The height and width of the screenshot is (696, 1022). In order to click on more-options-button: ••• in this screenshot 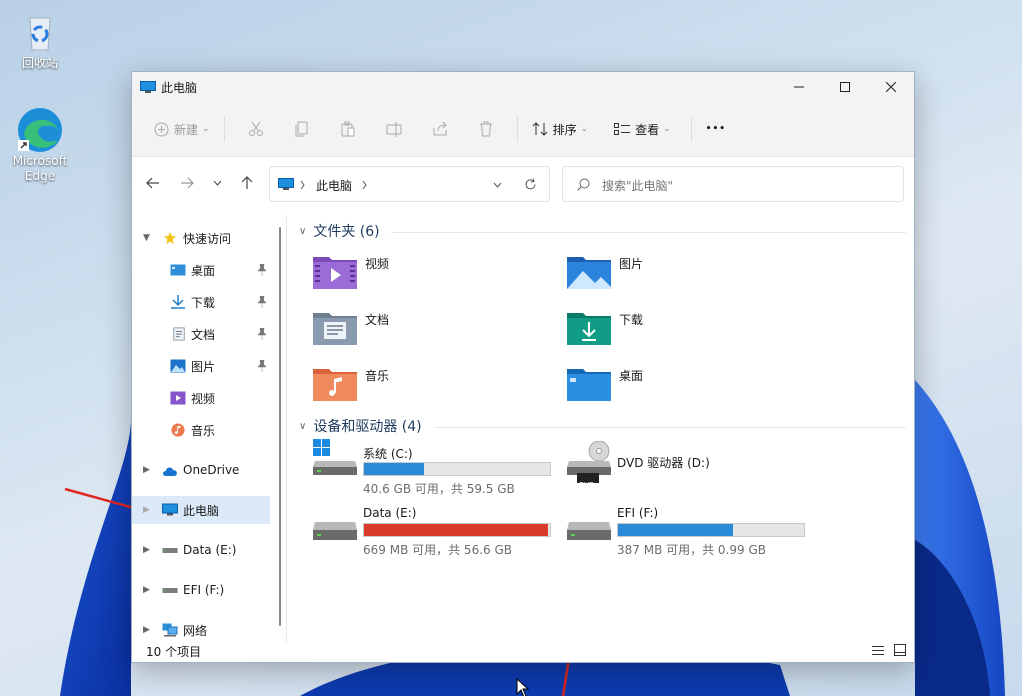, I will do `click(716, 129)`.